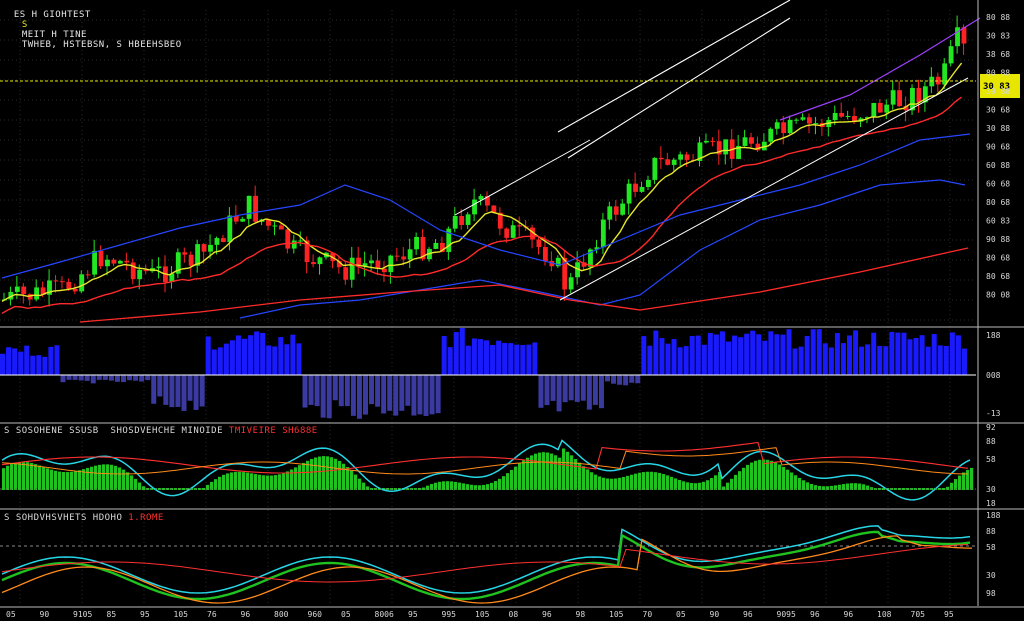 The width and height of the screenshot is (1024, 621). What do you see at coordinates (384, 614) in the screenshot?
I see `time-tick-label: 8006` at bounding box center [384, 614].